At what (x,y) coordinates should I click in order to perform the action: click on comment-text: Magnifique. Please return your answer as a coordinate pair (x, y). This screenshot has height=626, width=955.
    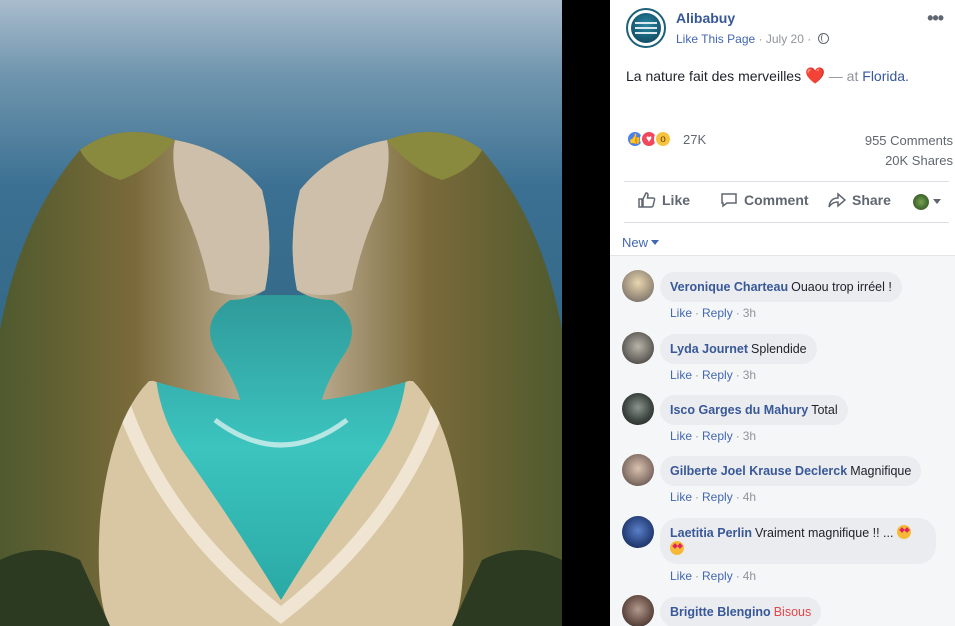
    Looking at the image, I should click on (881, 471).